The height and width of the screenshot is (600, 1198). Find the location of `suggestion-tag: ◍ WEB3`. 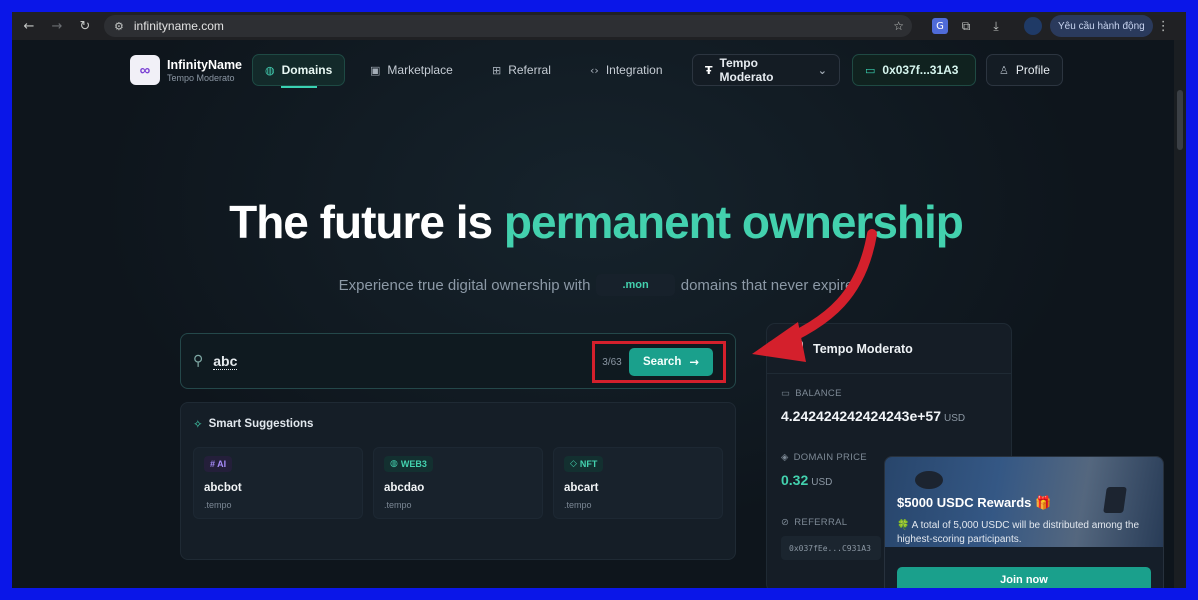

suggestion-tag: ◍ WEB3 is located at coordinates (408, 464).